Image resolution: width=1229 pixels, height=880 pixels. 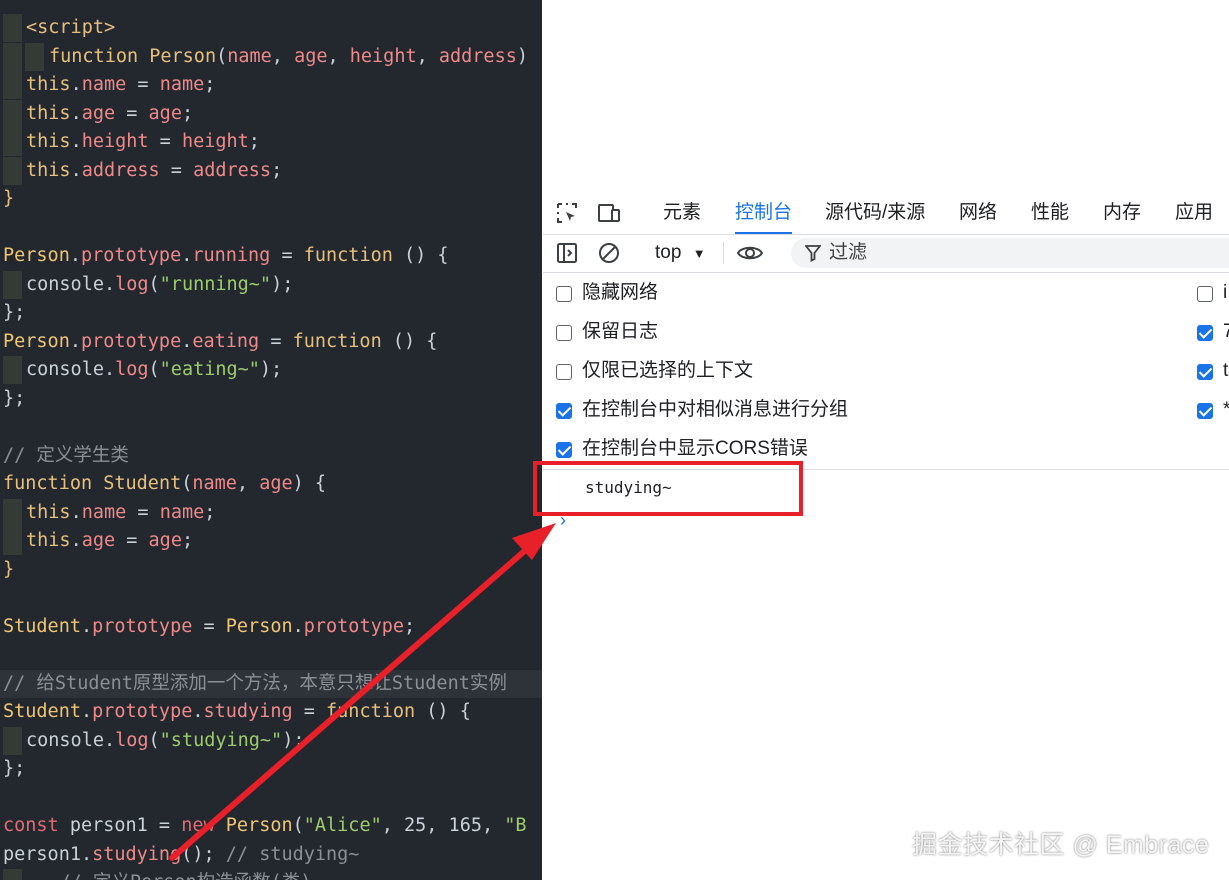 I want to click on annotation-arrow, so click(x=362, y=692).